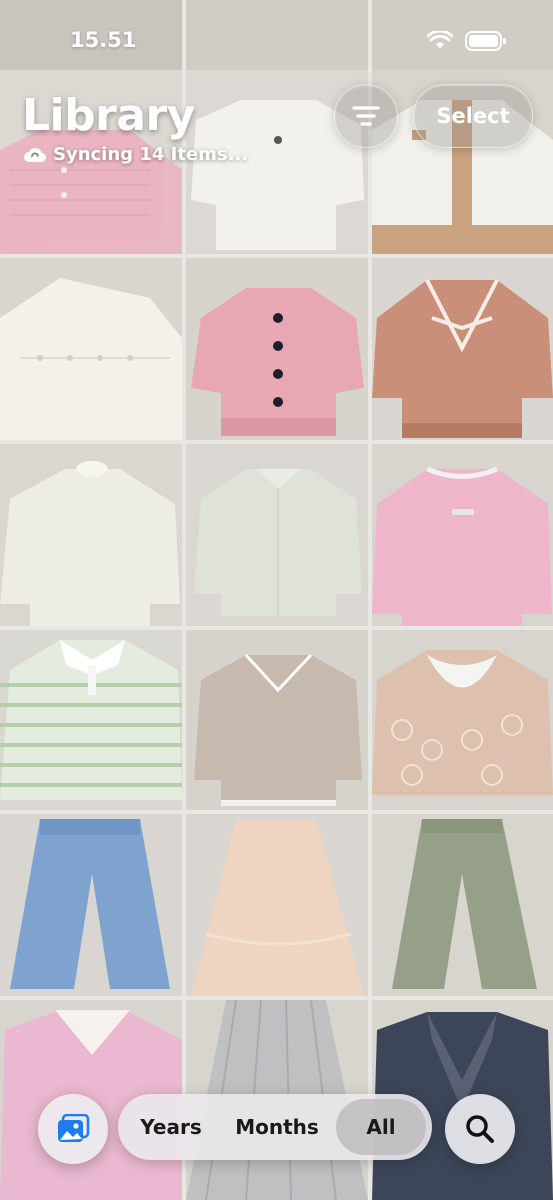 This screenshot has height=1200, width=553. What do you see at coordinates (381, 1127) in the screenshot?
I see `tab-all: All` at bounding box center [381, 1127].